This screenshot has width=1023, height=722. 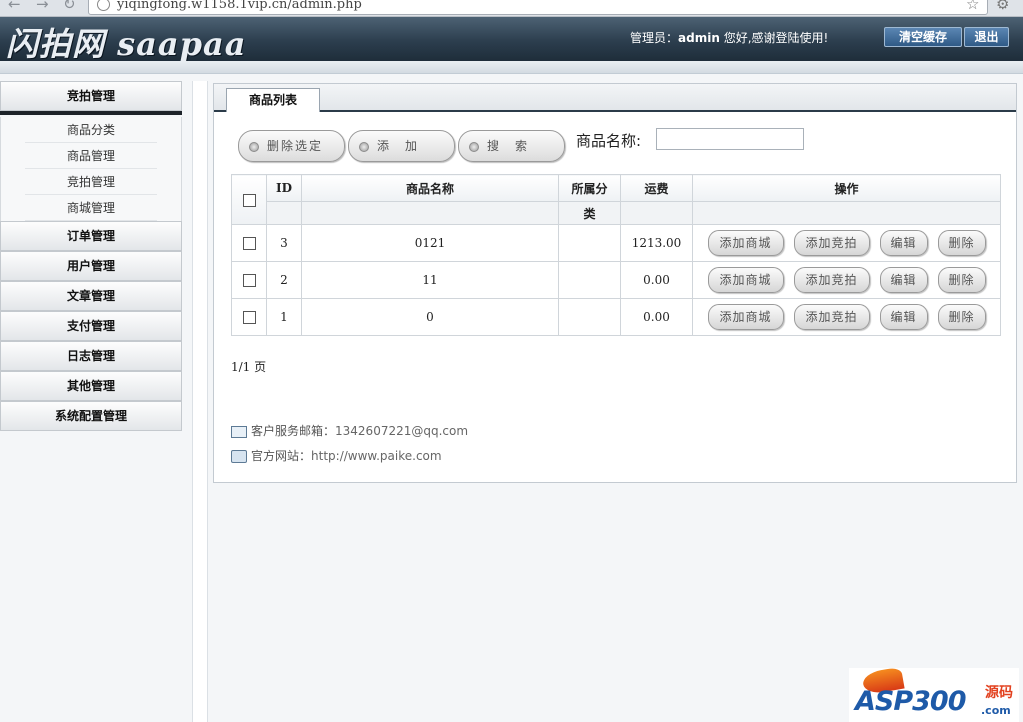 What do you see at coordinates (91, 113) in the screenshot?
I see `sidebar-active-bar` at bounding box center [91, 113].